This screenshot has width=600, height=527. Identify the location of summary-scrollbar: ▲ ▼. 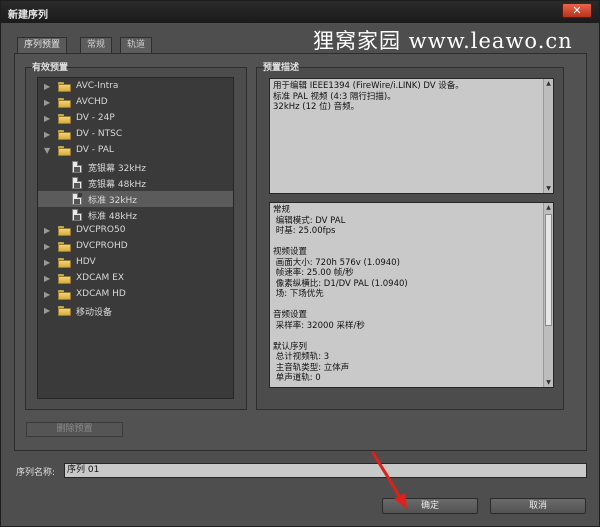
(548, 136).